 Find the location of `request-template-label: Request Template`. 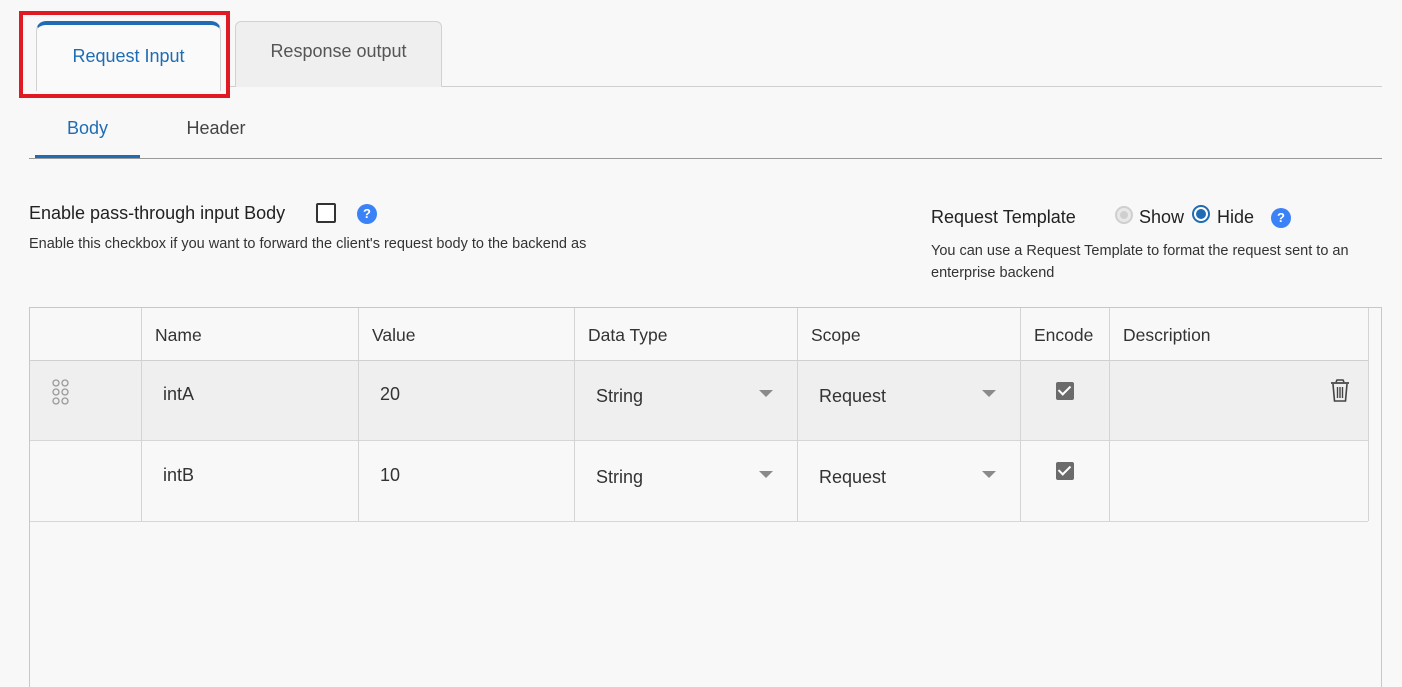

request-template-label: Request Template is located at coordinates (1003, 217).